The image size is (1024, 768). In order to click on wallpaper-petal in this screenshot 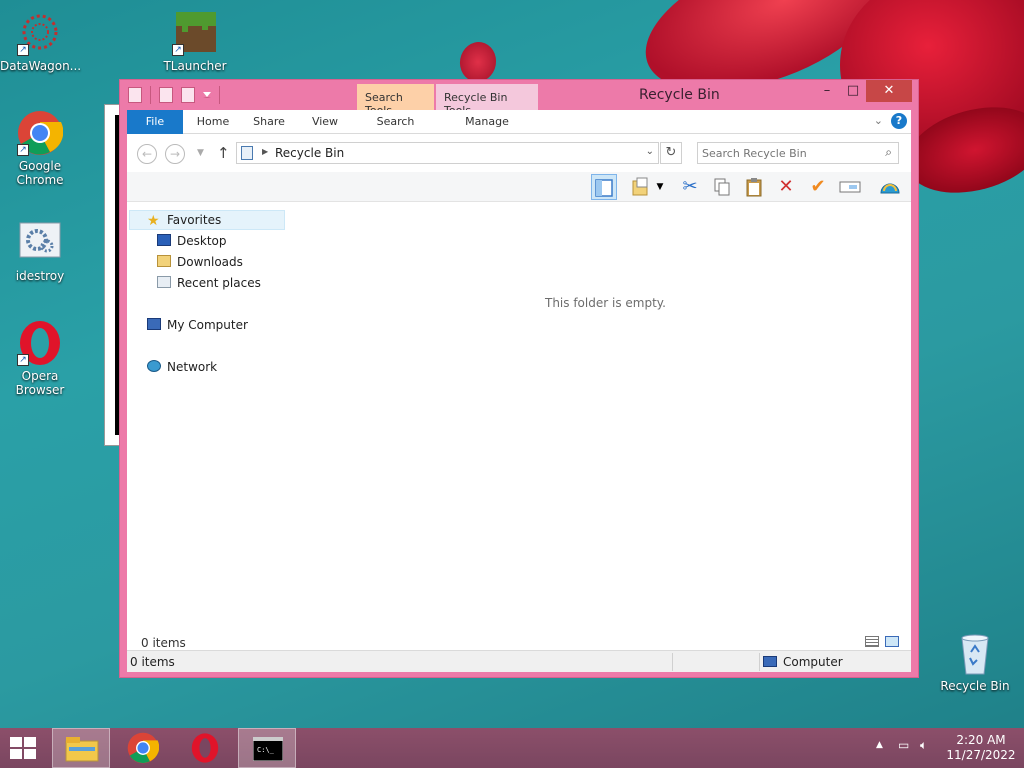, I will do `click(478, 62)`.